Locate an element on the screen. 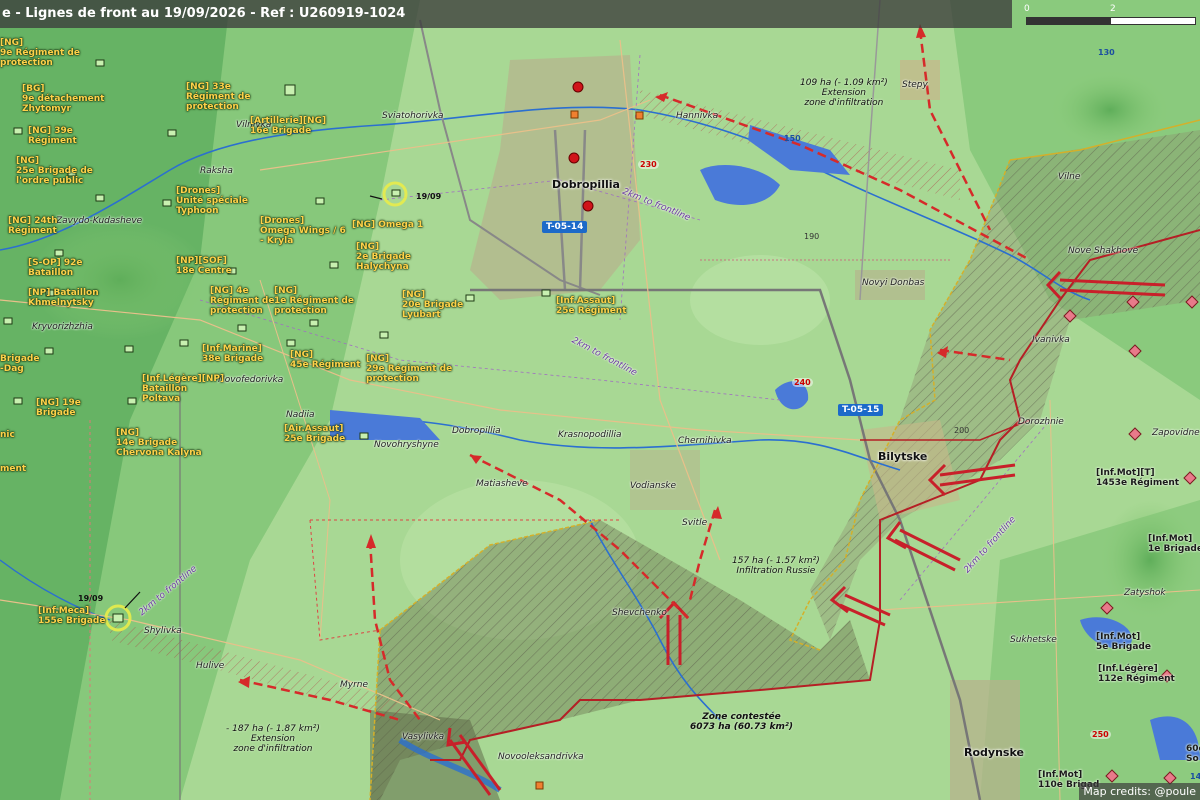 The width and height of the screenshot is (1200, 800). scale-start: 0 is located at coordinates (1027, 9).